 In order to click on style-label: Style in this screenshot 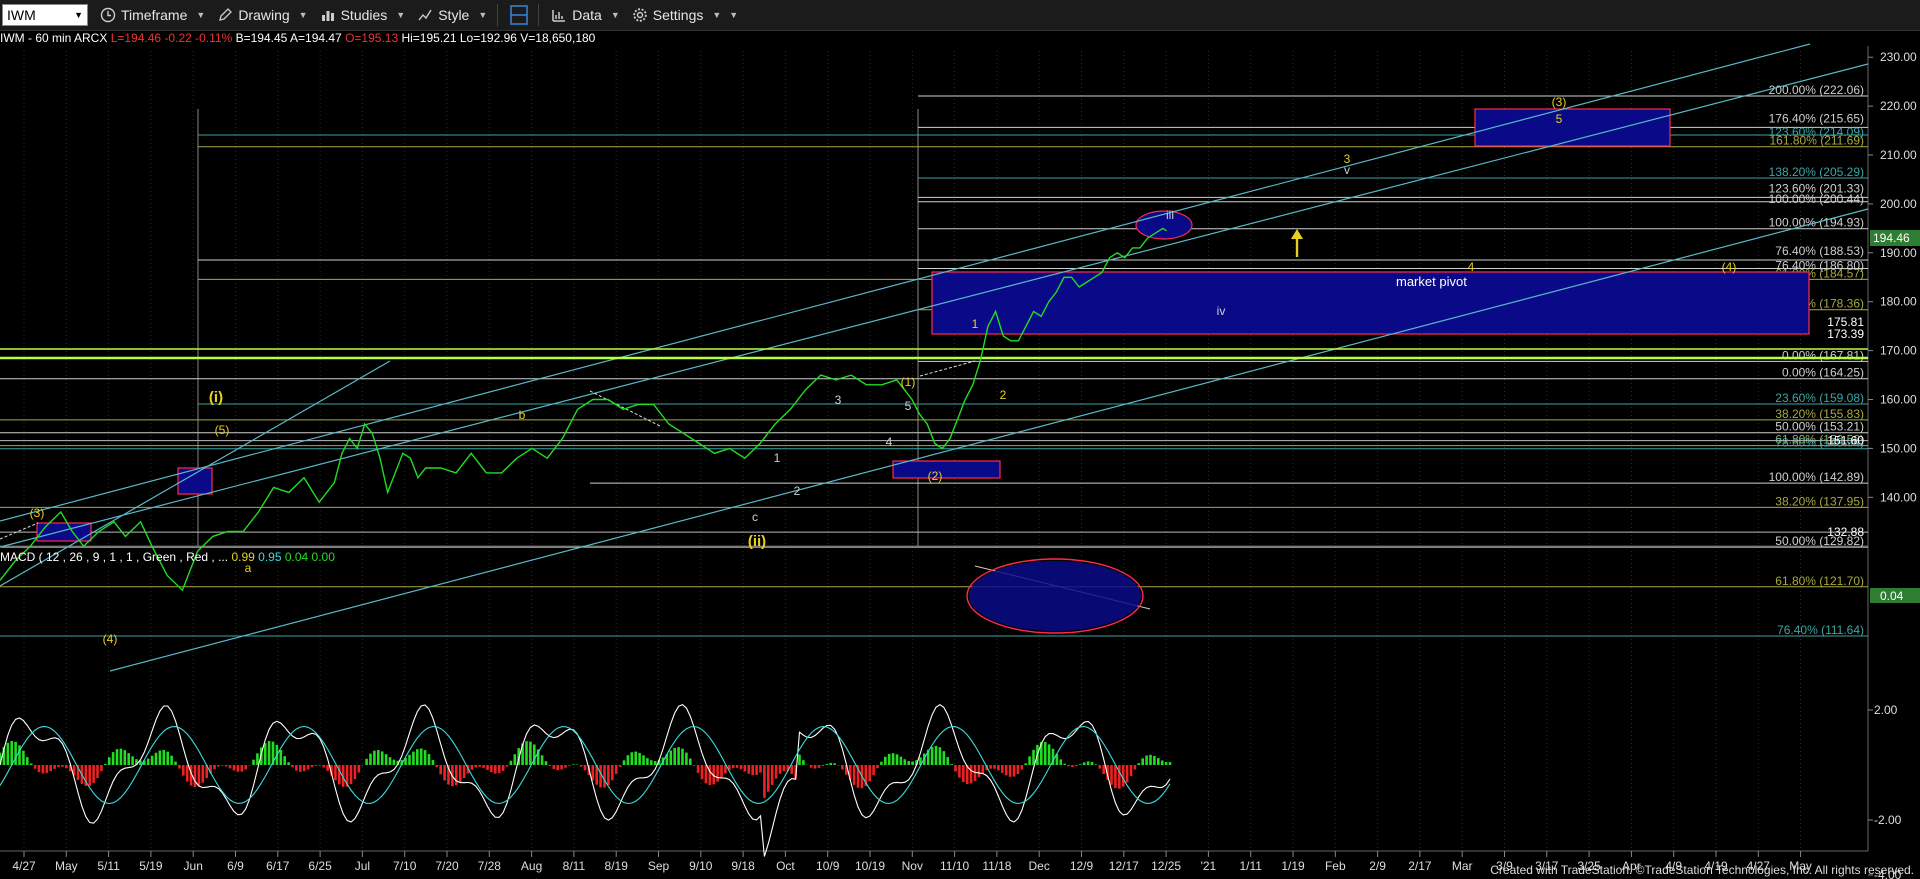, I will do `click(454, 15)`.